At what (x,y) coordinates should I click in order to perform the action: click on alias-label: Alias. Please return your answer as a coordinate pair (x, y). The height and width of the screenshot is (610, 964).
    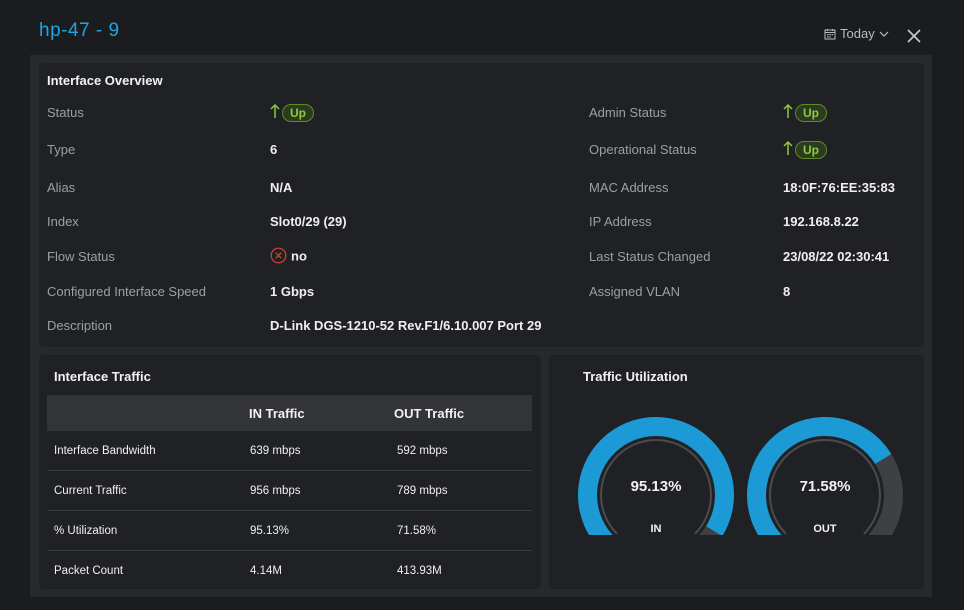
    Looking at the image, I should click on (61, 187).